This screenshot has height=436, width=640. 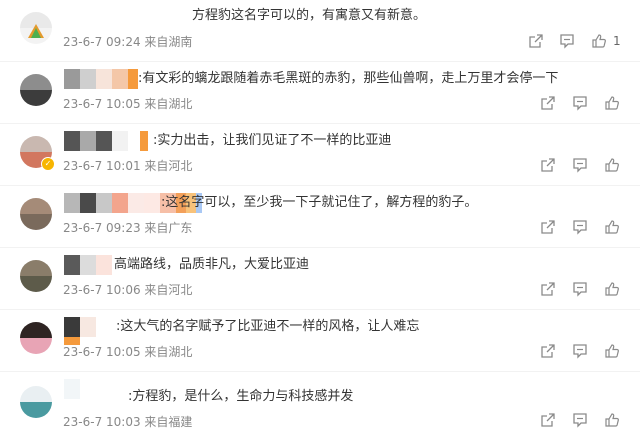 I want to click on comment-text: :有文彩的螭龙跟随着赤毛黑斑的赤豹，那些仙兽啊，走上万里才会停一下, so click(x=348, y=78).